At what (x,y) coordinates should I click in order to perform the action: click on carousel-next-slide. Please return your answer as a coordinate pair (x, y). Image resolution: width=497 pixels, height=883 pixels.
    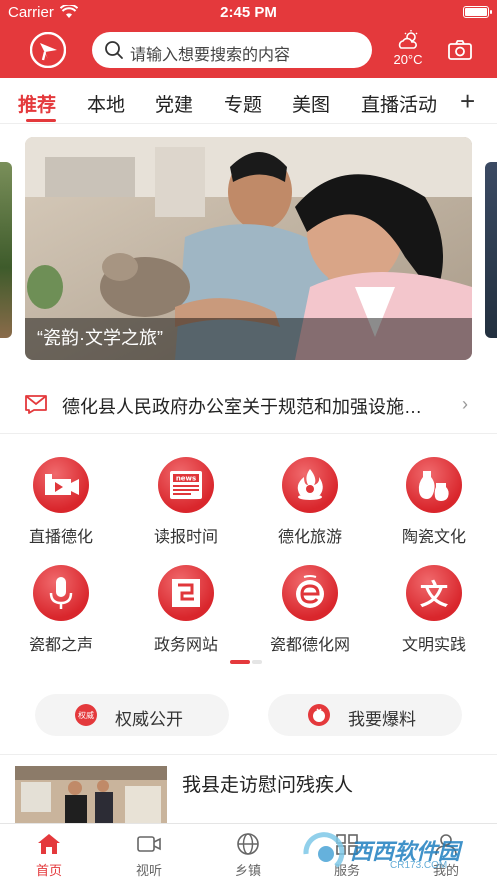
    Looking at the image, I should click on (491, 250).